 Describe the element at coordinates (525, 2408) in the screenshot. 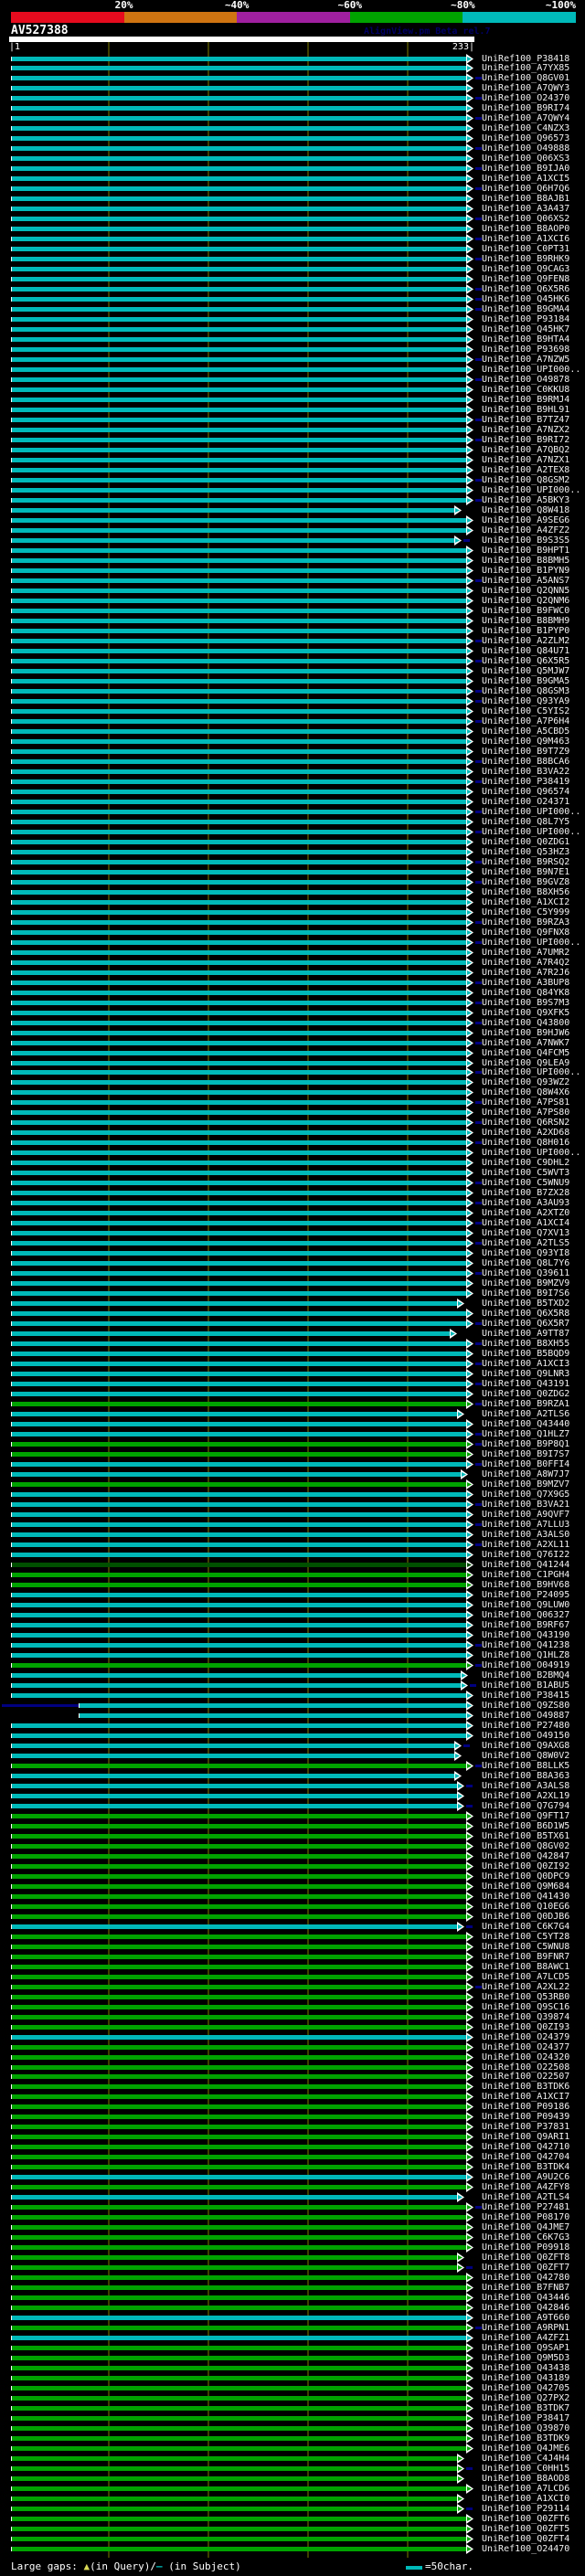

I see `hit-label: UniRef100_B3TDK7` at that location.